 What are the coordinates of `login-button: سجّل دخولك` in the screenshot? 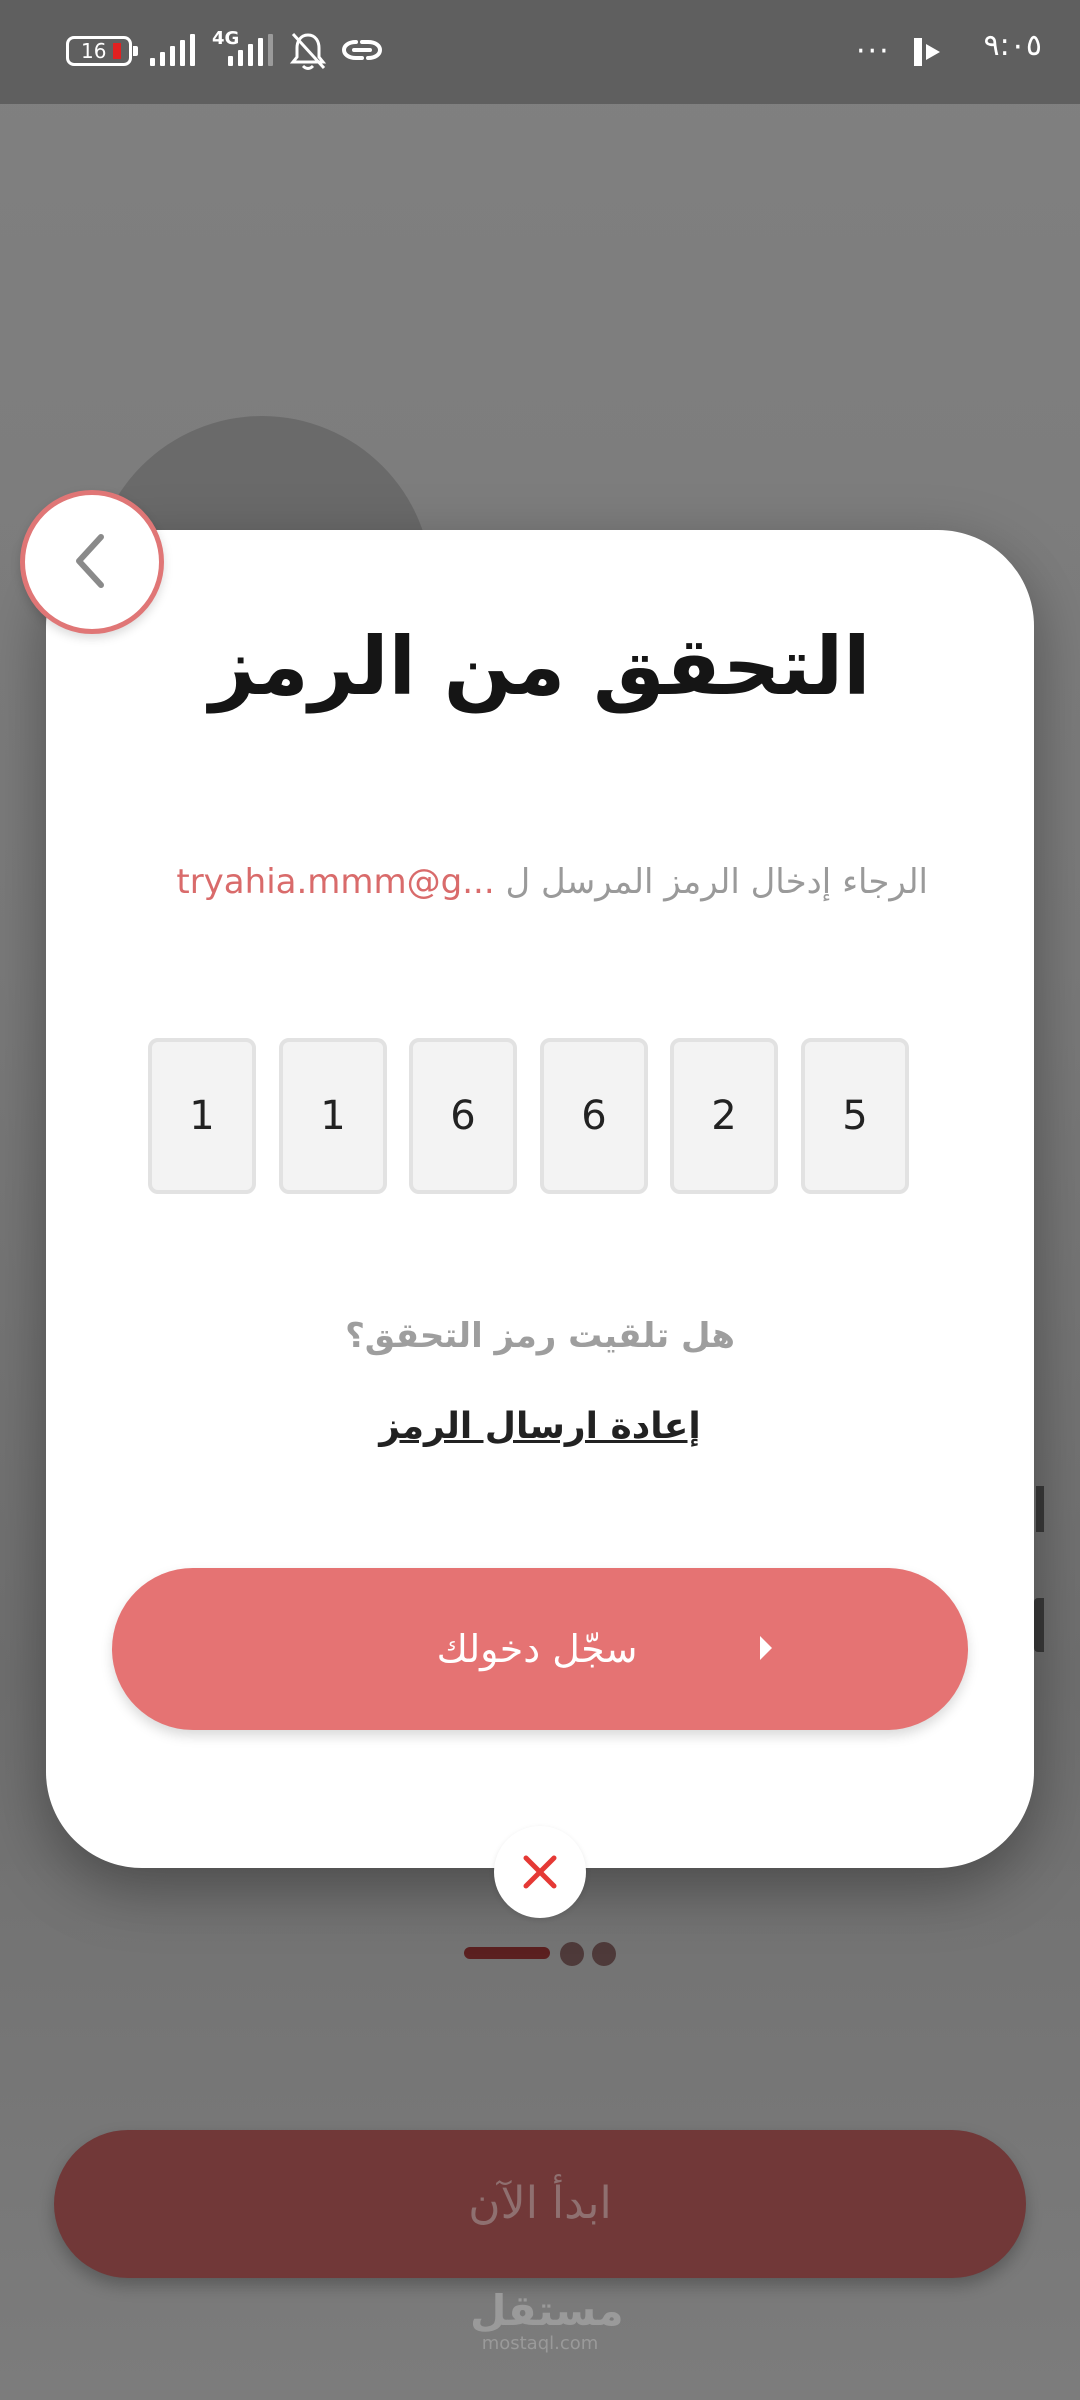 It's located at (540, 1649).